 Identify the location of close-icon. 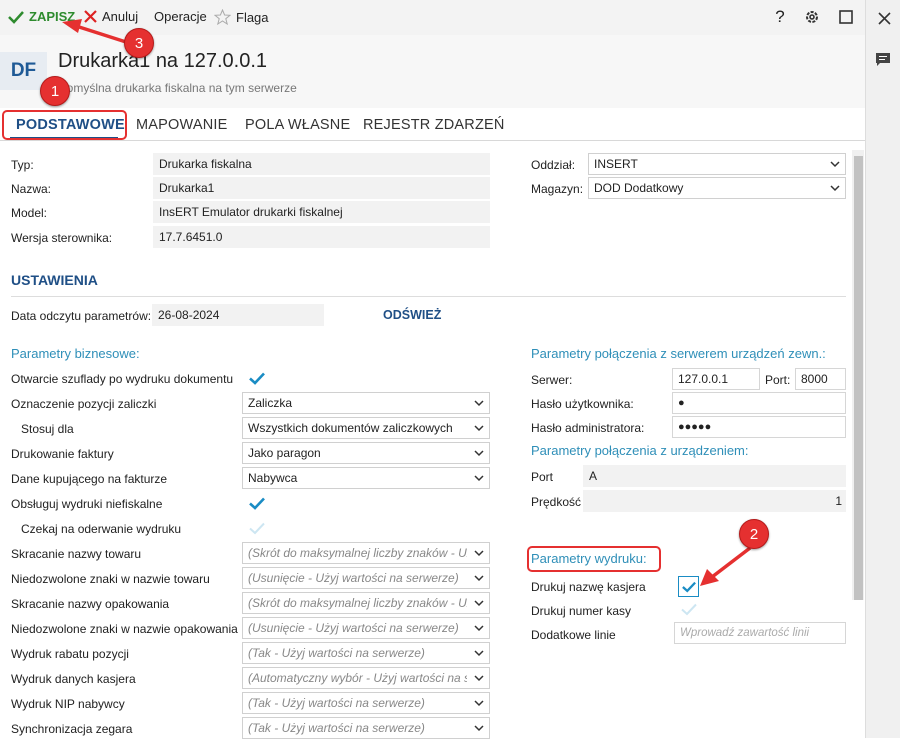
(884, 18).